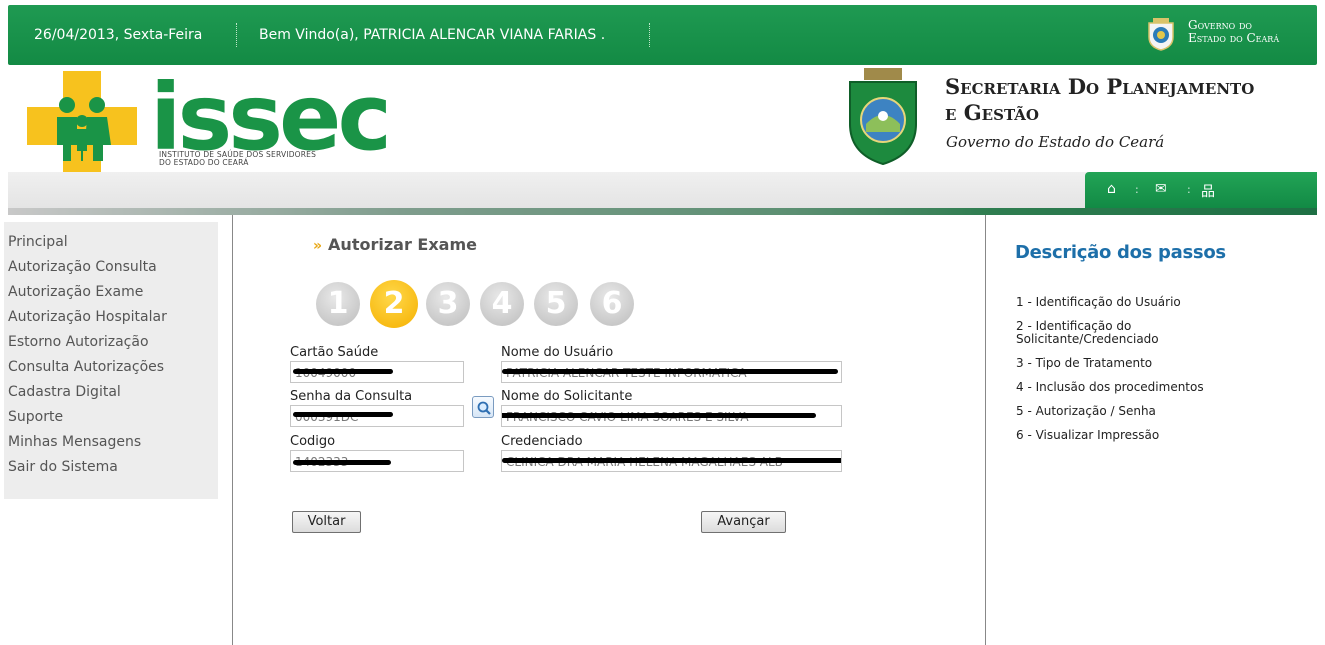 The image size is (1325, 645). I want to click on nome-solicitante-label: Nome do Solicitante, so click(567, 396).